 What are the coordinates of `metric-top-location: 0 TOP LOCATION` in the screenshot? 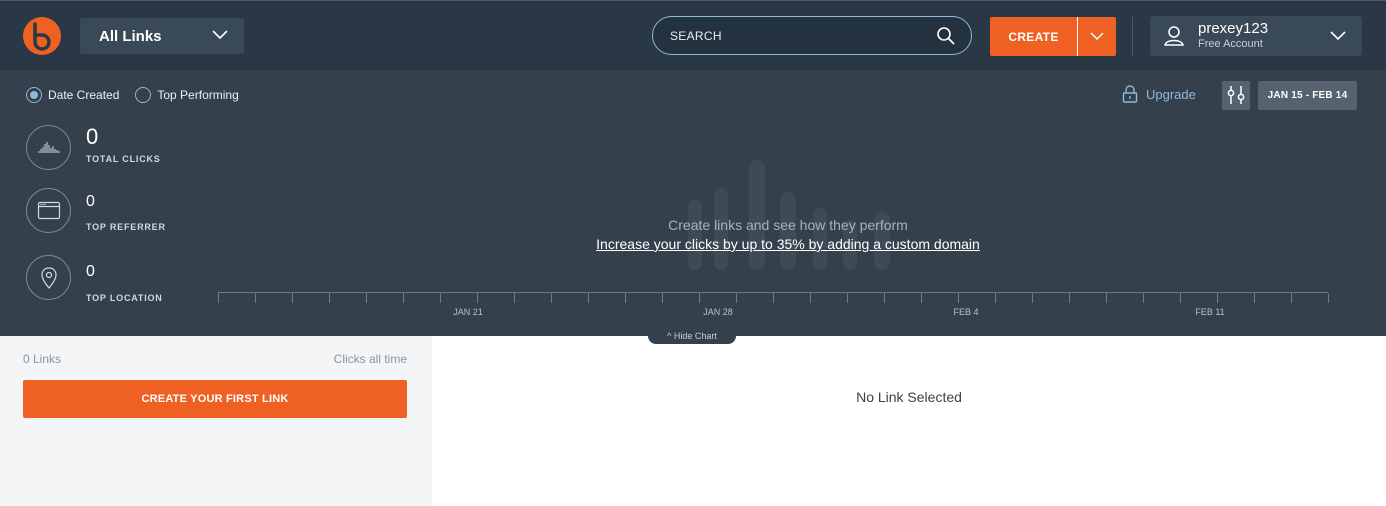 It's located at (121, 280).